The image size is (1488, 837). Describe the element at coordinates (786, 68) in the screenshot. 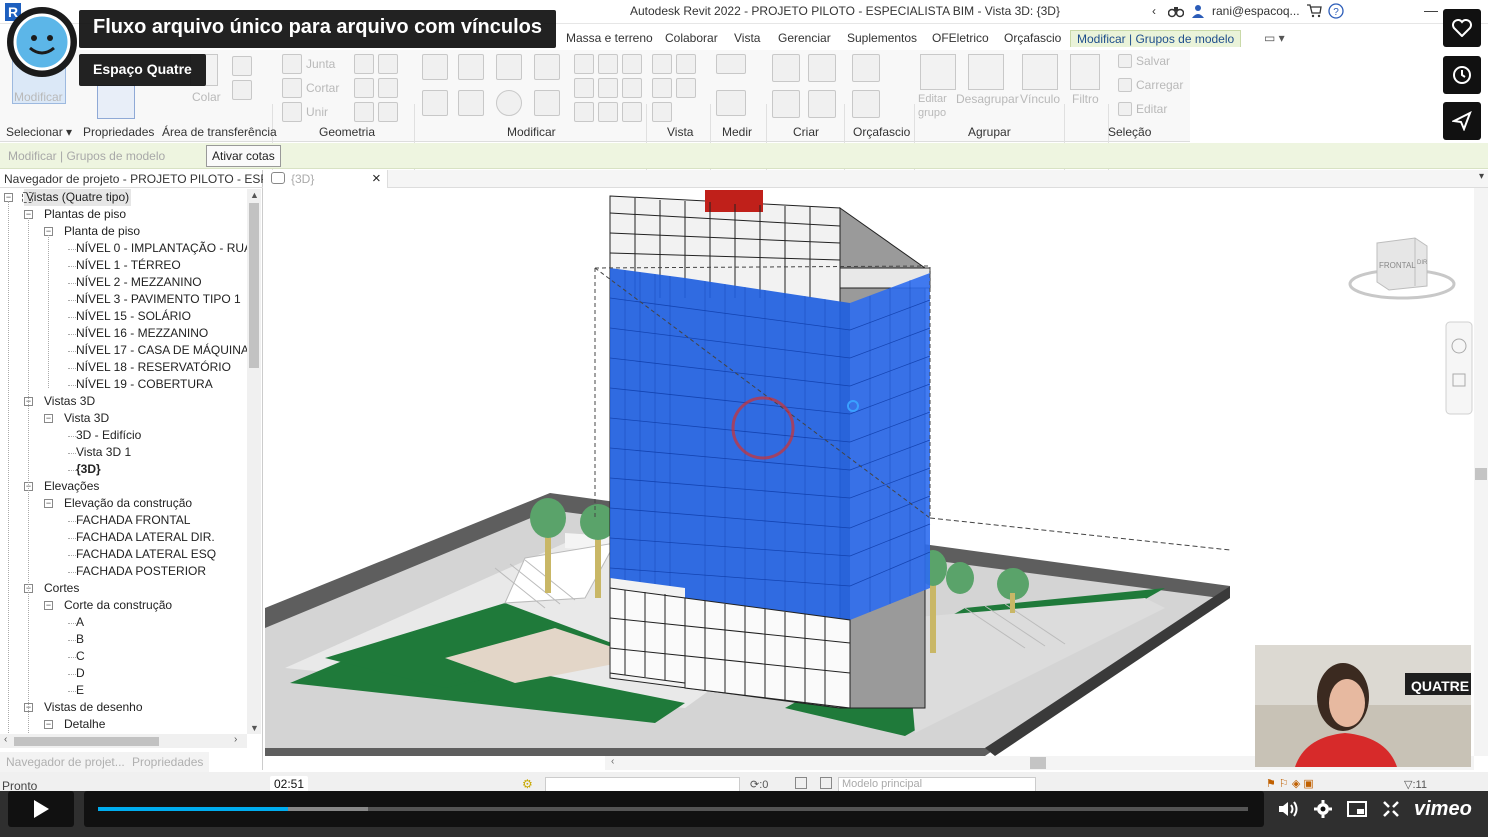

I see `create-part-icon` at that location.